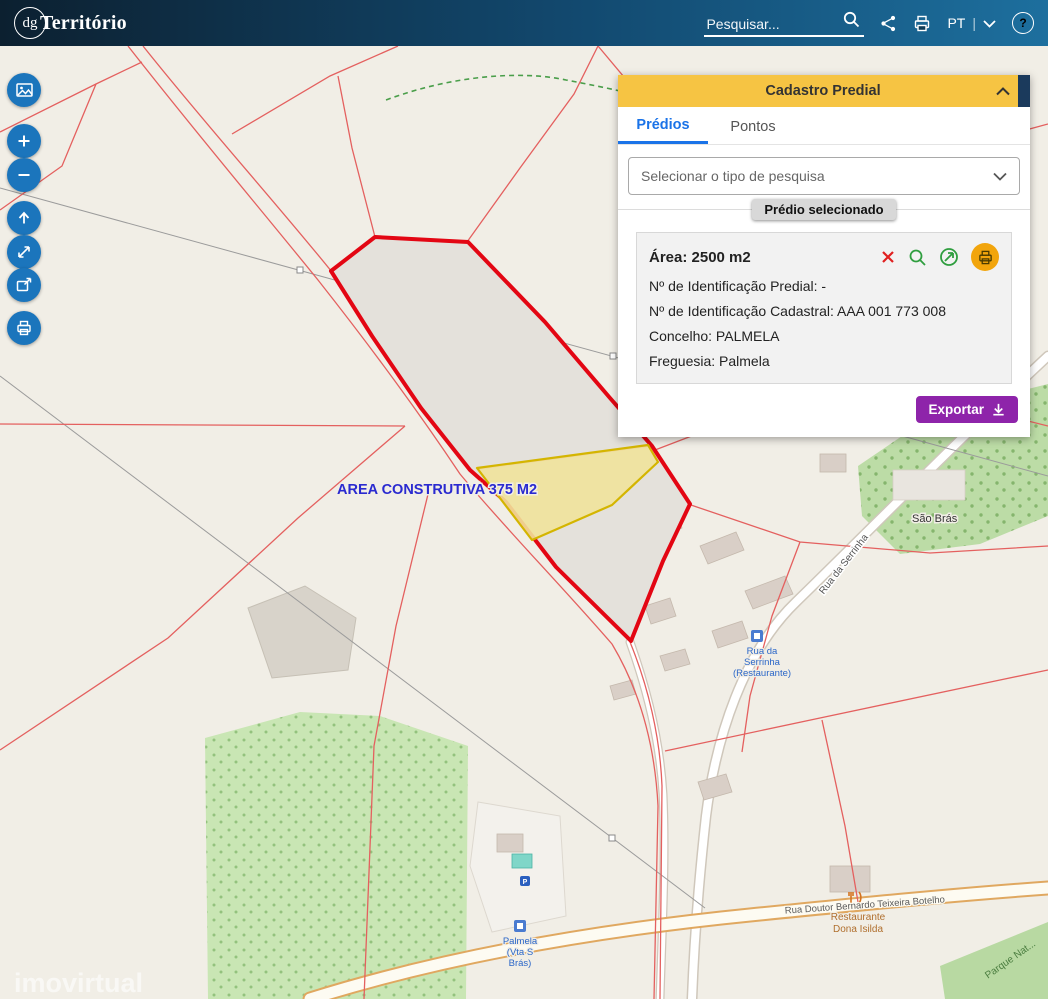 The height and width of the screenshot is (999, 1048). Describe the element at coordinates (714, 335) in the screenshot. I see `property-concelho: Concelho: PALMELA` at that location.